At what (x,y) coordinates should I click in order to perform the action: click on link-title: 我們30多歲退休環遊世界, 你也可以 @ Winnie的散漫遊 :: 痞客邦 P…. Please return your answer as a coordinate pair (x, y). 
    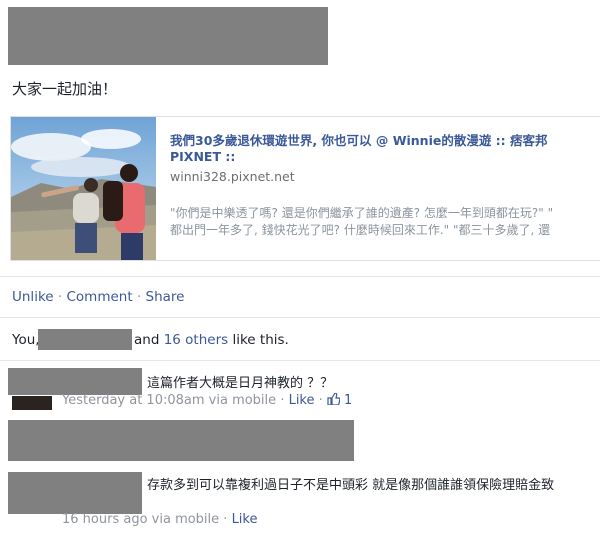
    Looking at the image, I should click on (380, 149).